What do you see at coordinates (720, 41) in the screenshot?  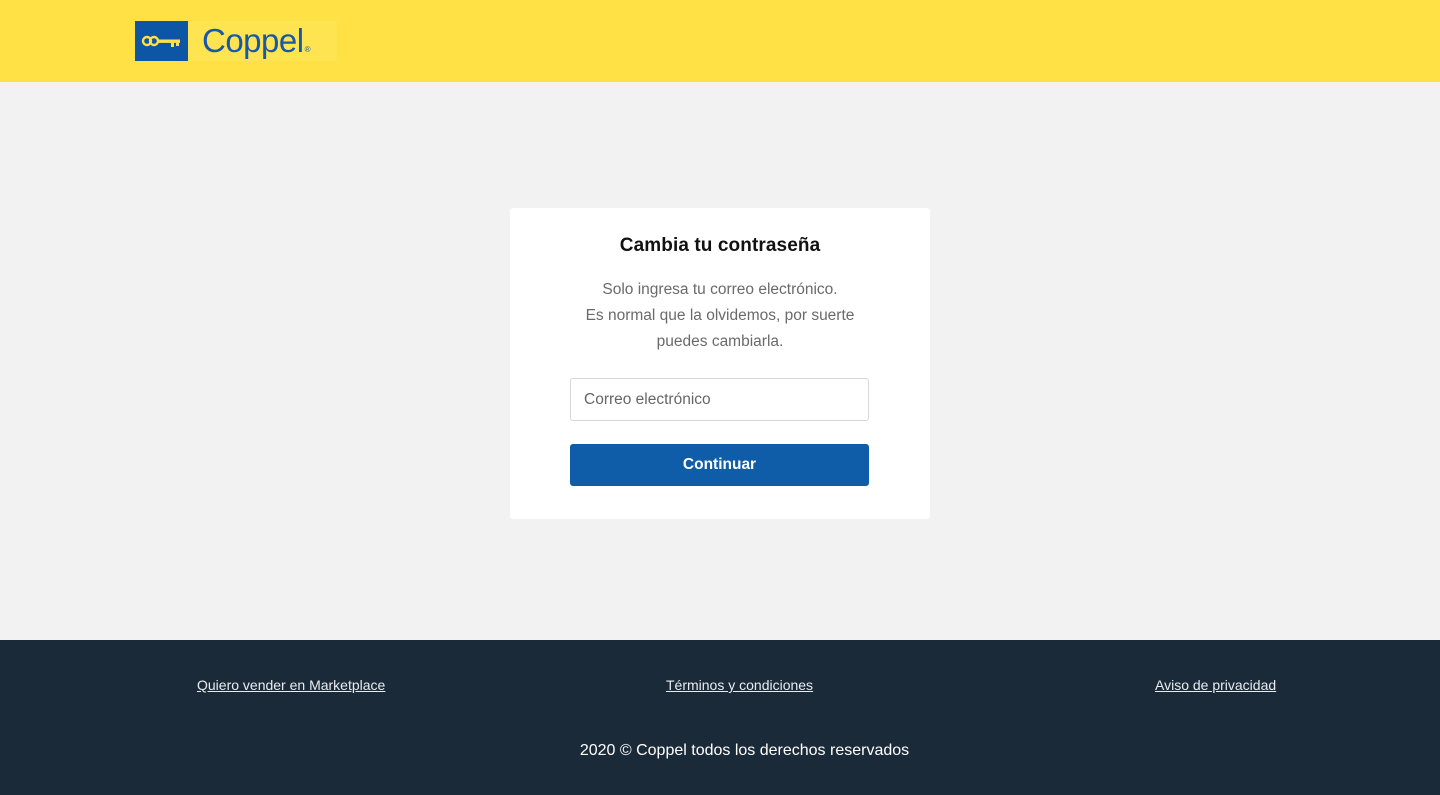 I see `site-header: Coppel ®` at bounding box center [720, 41].